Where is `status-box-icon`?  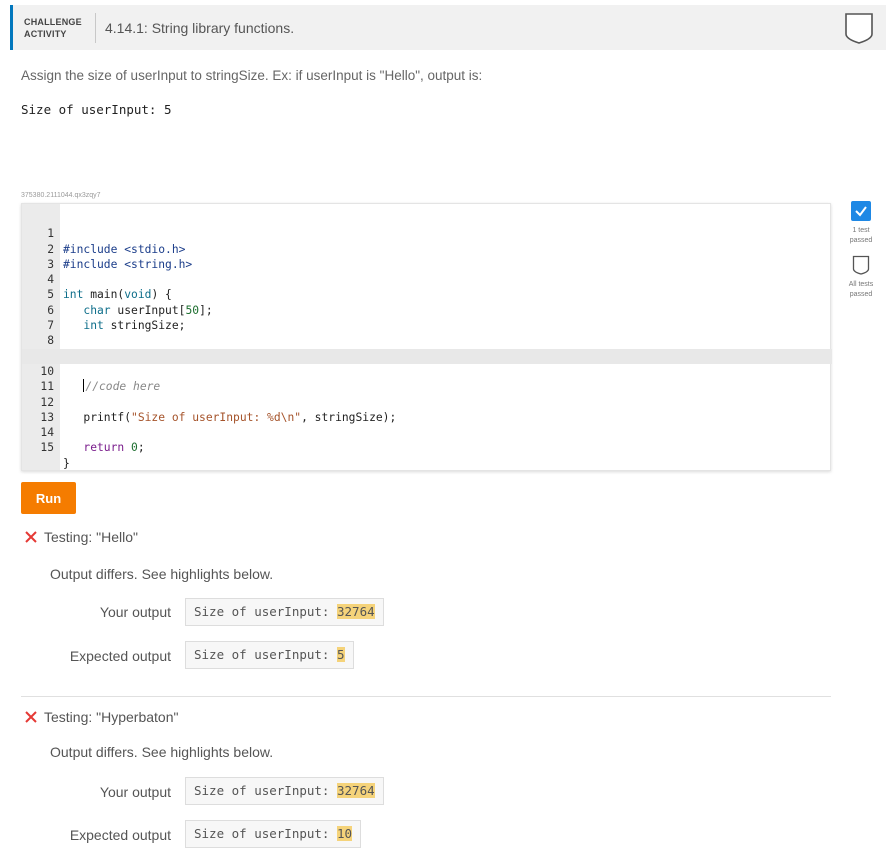
status-box-icon is located at coordinates (861, 265).